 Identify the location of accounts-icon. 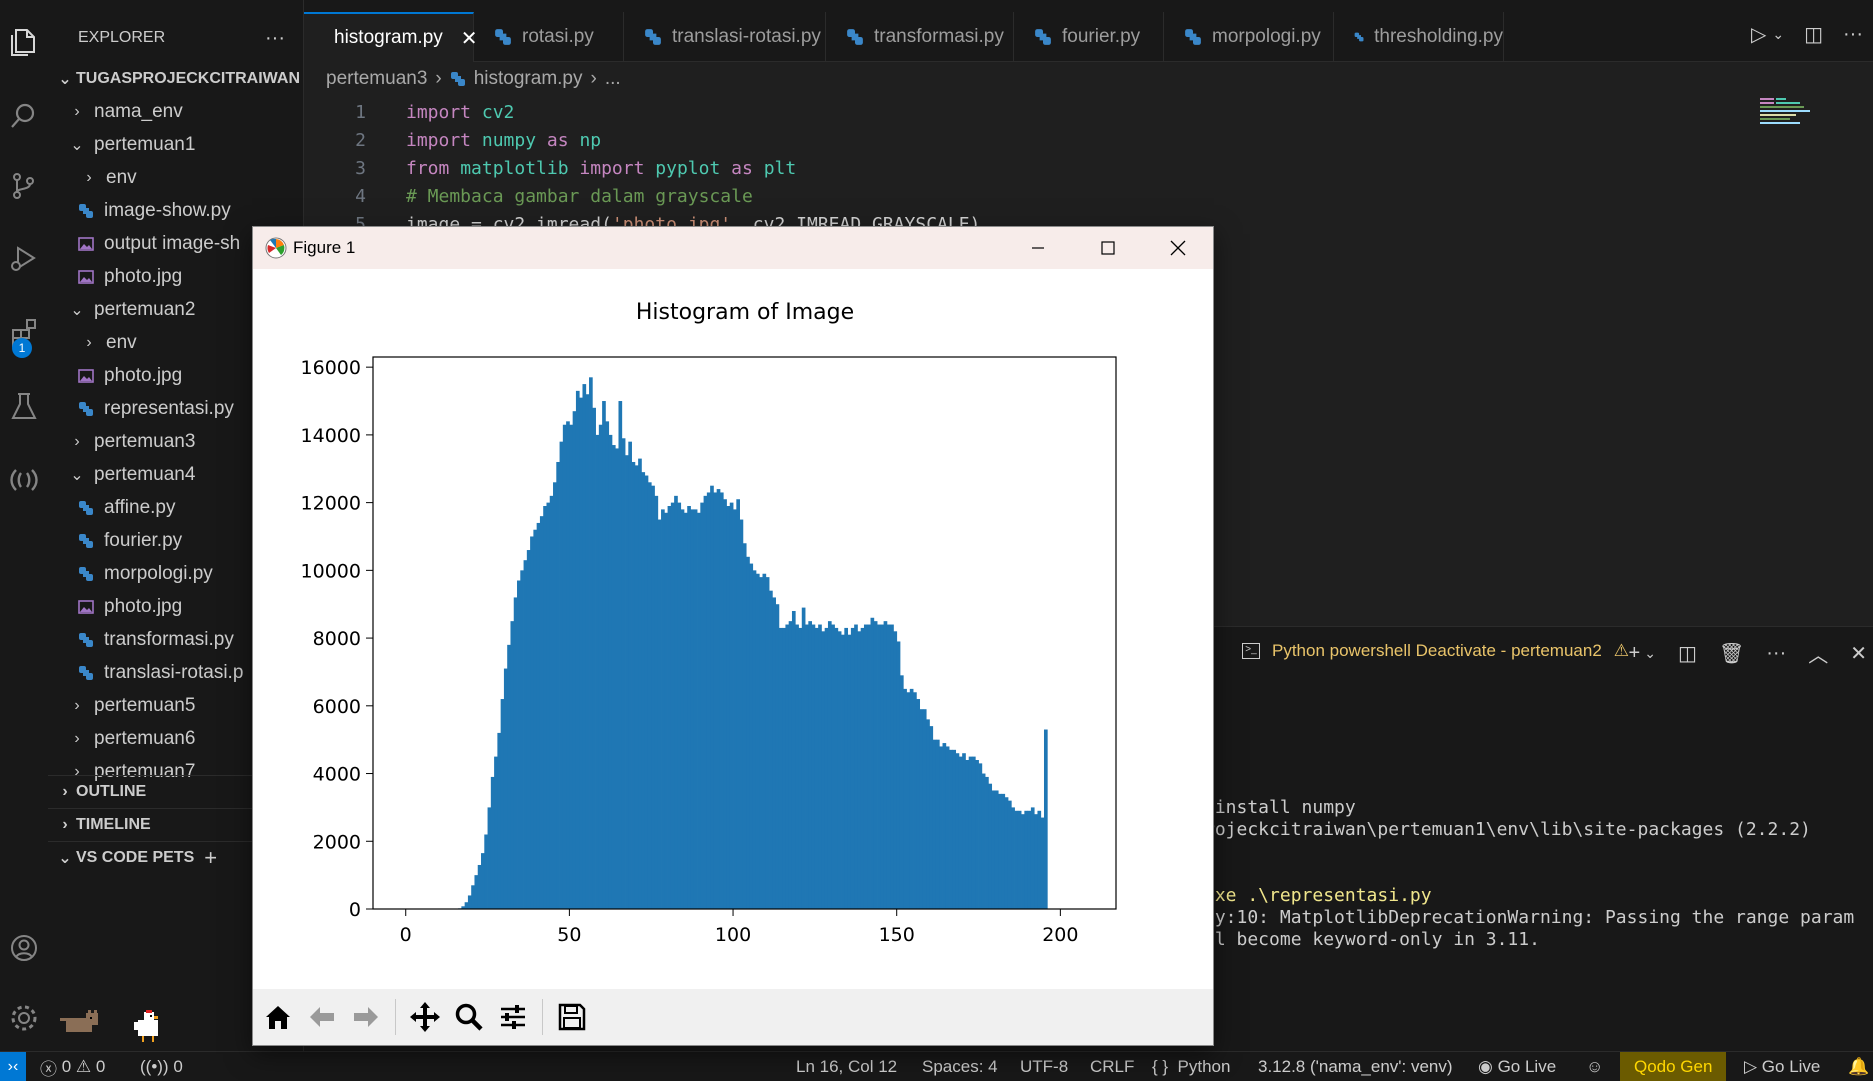
(24, 948).